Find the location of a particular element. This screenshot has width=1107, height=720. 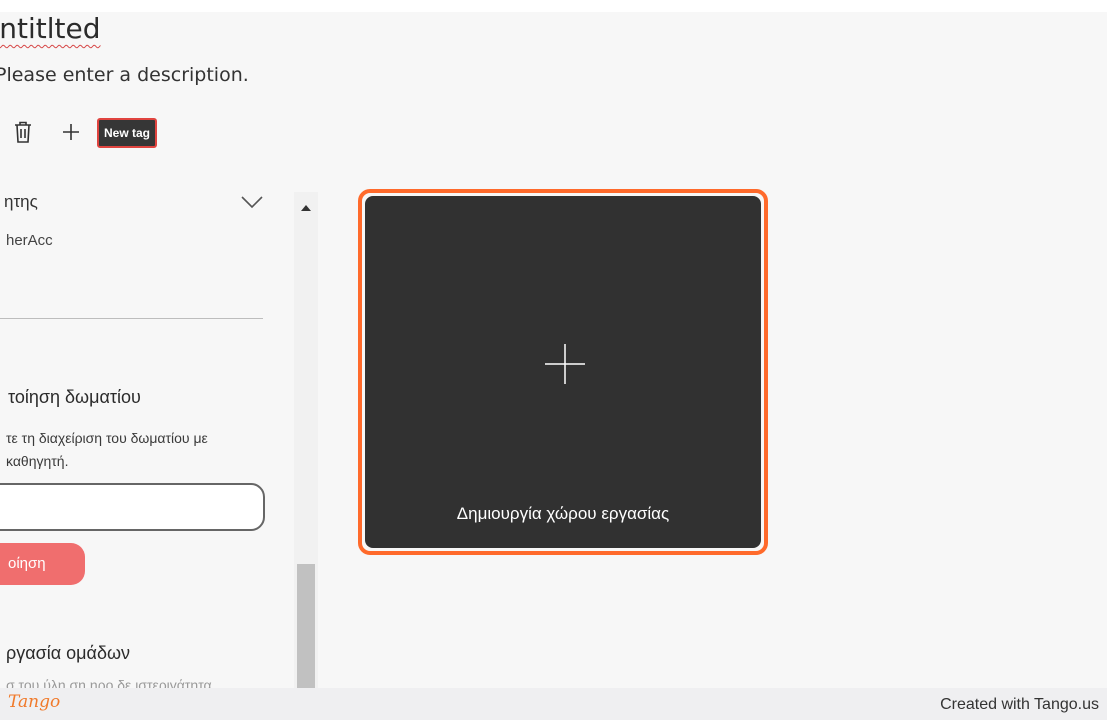

group-work-help: σ του ύλη ση ηρο δε ιστεριγάτητα is located at coordinates (109, 682).